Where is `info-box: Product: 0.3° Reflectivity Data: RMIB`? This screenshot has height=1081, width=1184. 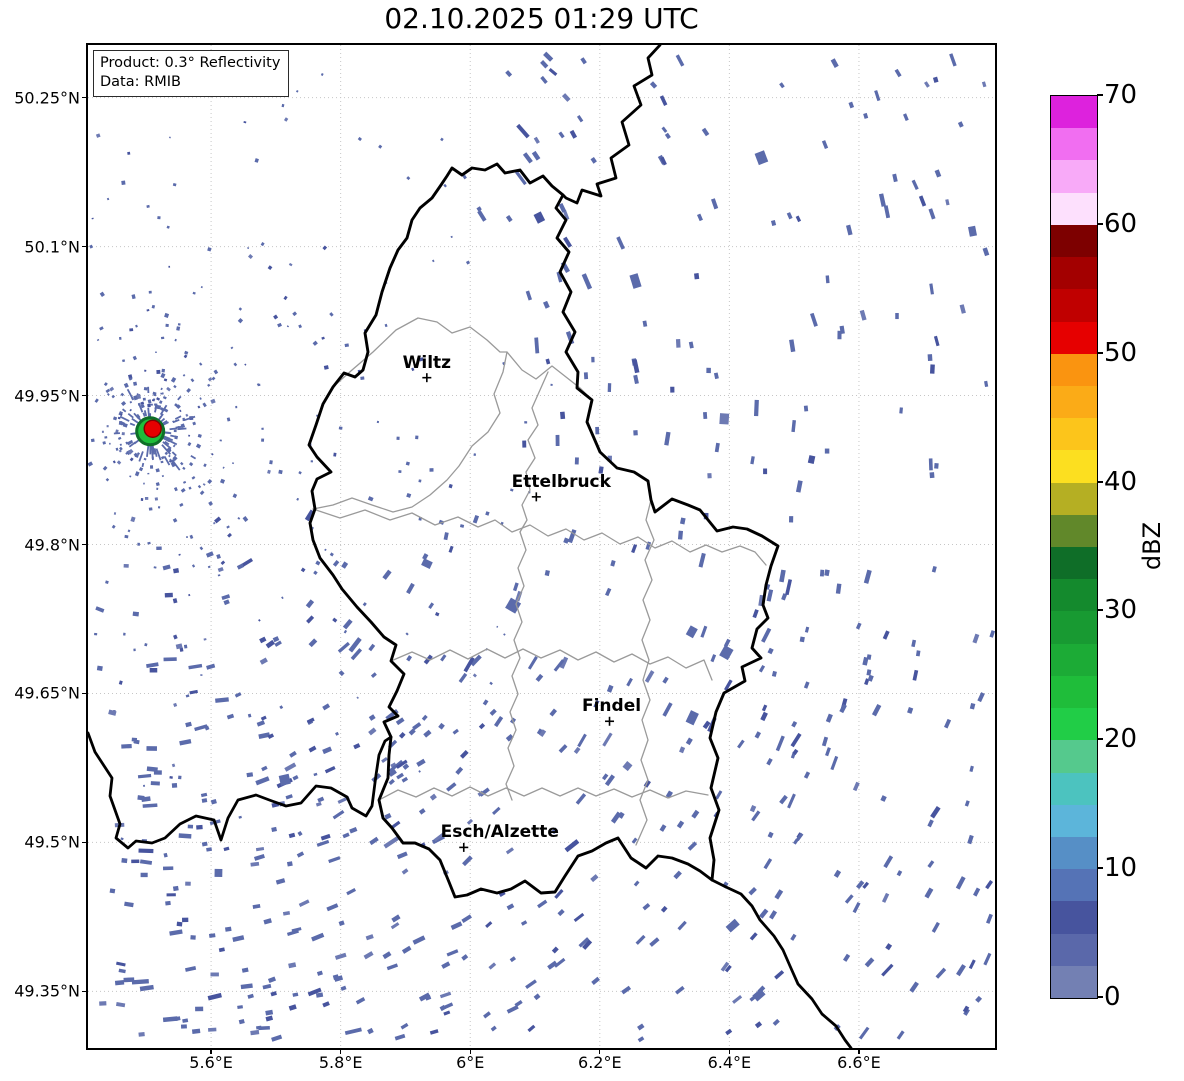 info-box: Product: 0.3° Reflectivity Data: RMIB is located at coordinates (191, 74).